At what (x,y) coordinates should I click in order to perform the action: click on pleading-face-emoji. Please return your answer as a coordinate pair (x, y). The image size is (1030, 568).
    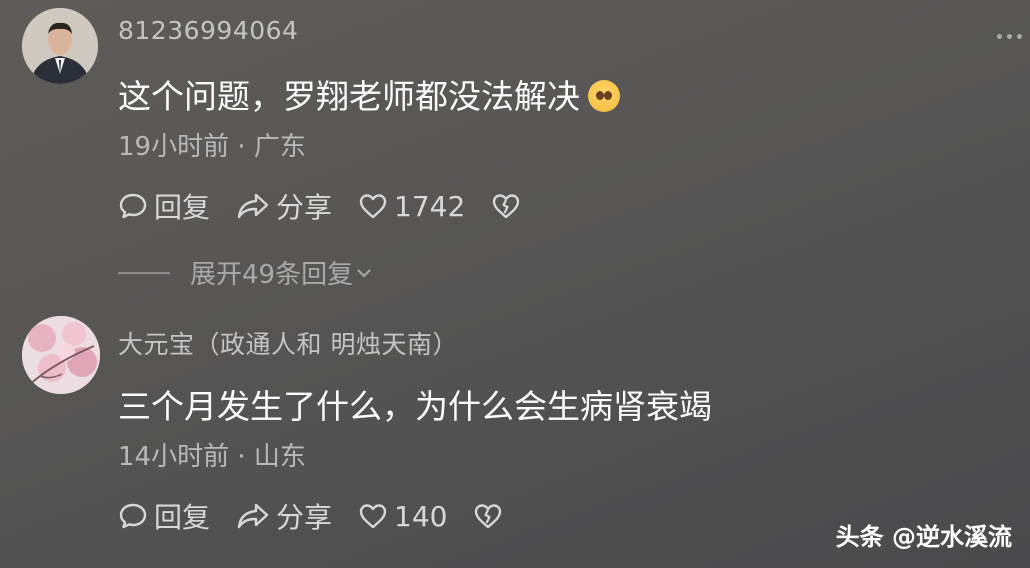
    Looking at the image, I should click on (604, 96).